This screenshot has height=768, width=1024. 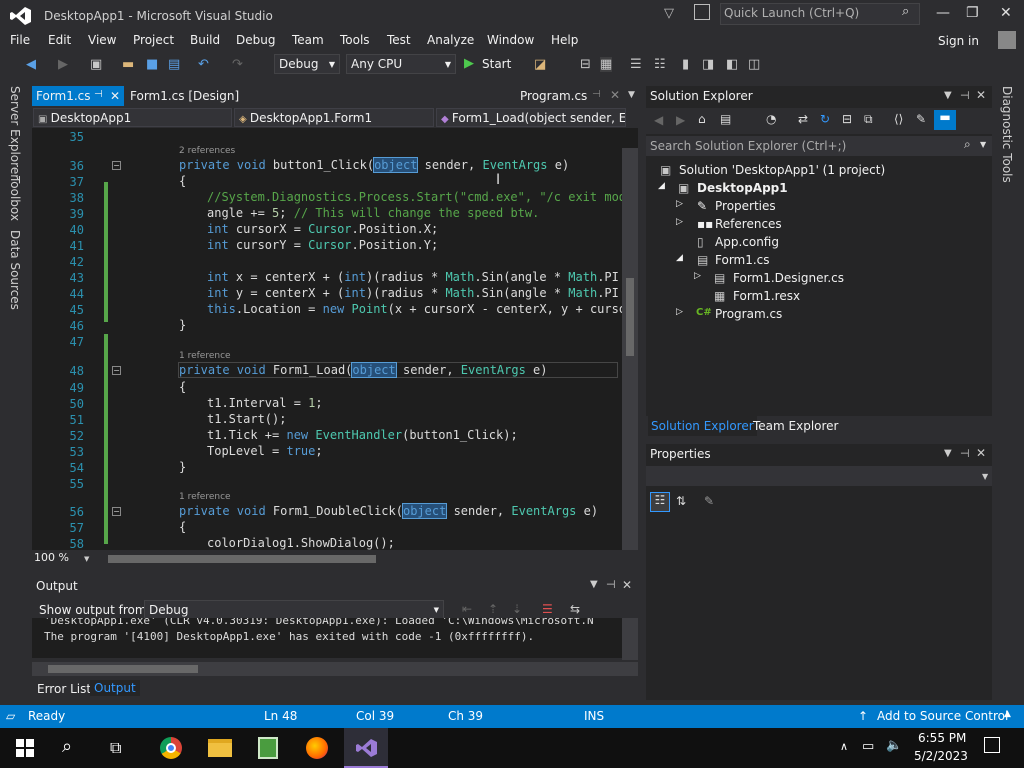 What do you see at coordinates (15, 270) in the screenshot?
I see `data-sources-tab: Data Sources` at bounding box center [15, 270].